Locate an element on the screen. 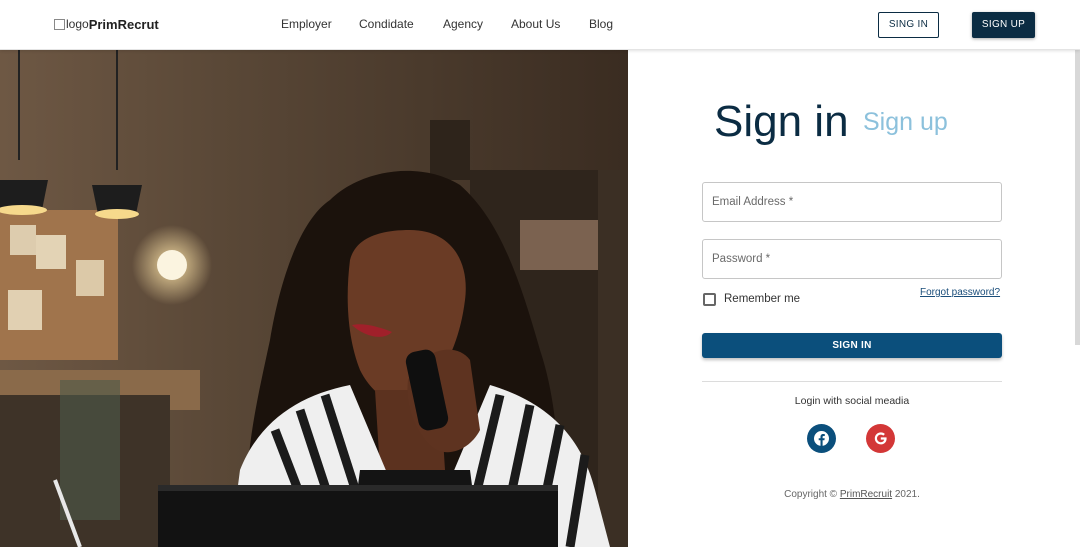  brand-name: PrimRecrut is located at coordinates (123, 24).